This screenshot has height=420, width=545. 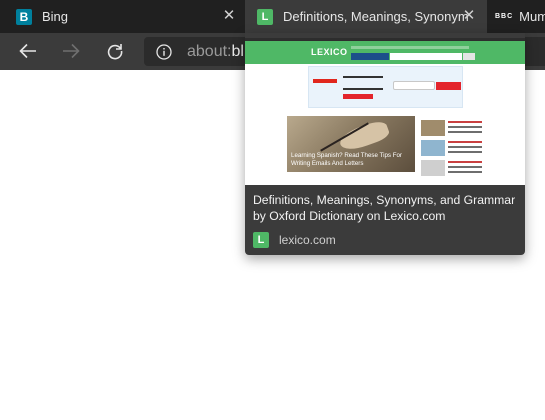 I want to click on thumb-logo: LEXICO, so click(x=329, y=52).